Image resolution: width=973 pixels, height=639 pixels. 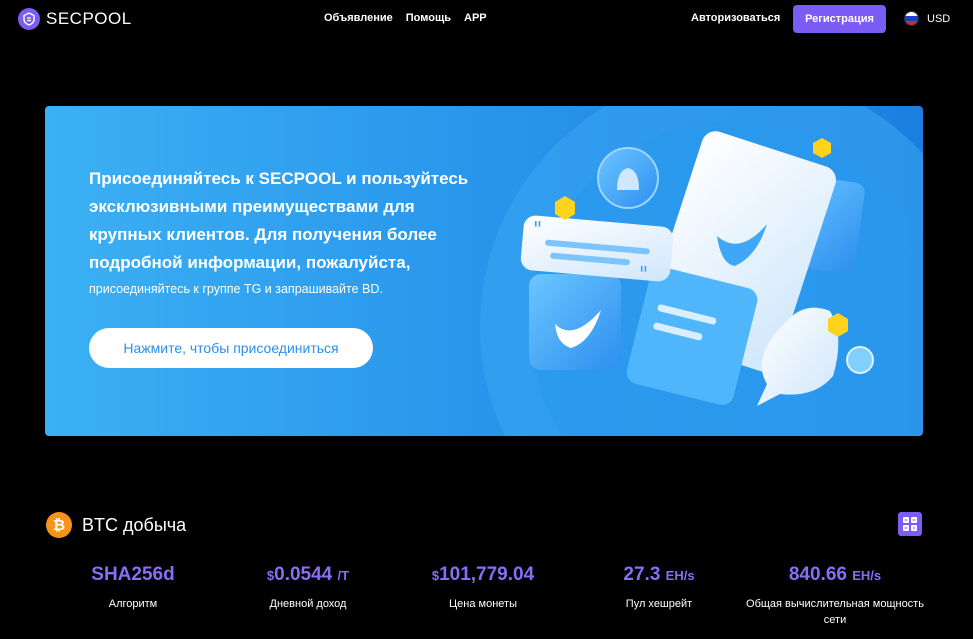 I want to click on calculator-icon, so click(x=910, y=524).